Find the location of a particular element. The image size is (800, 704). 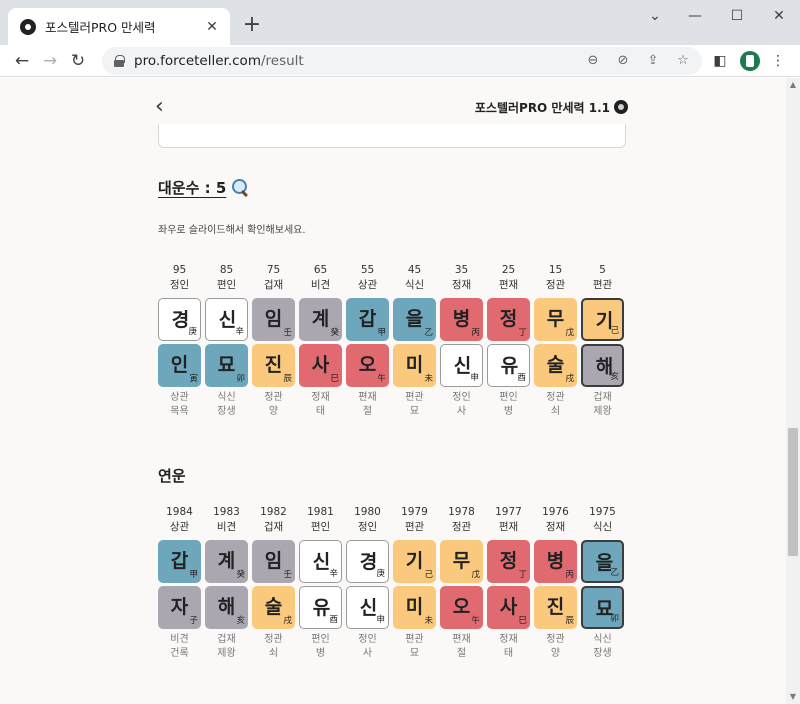

back-button: ‹ is located at coordinates (164, 107).